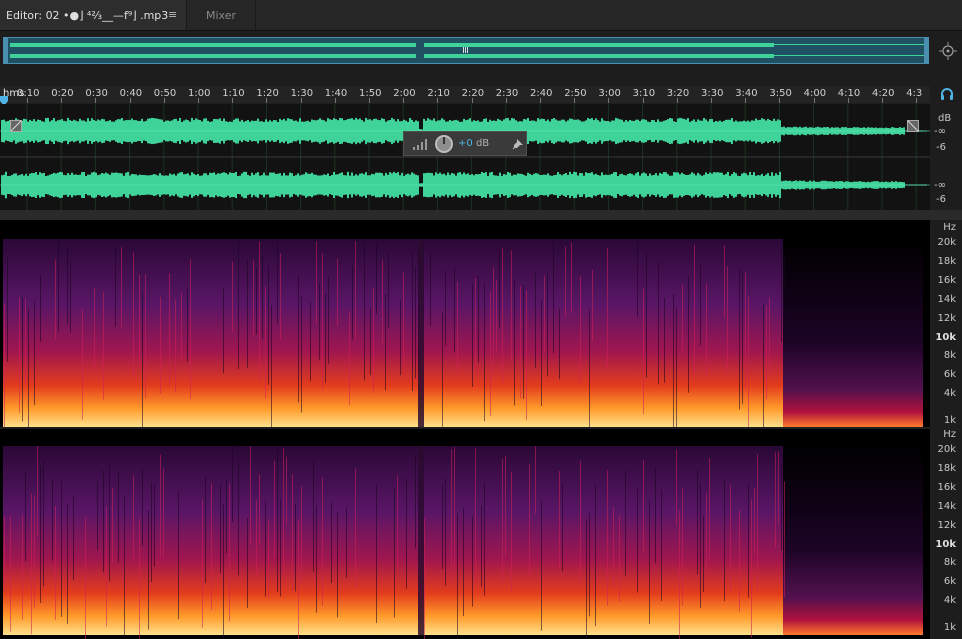 Image resolution: width=962 pixels, height=639 pixels. Describe the element at coordinates (815, 93) in the screenshot. I see `ruler-tick-label: 4:00` at that location.